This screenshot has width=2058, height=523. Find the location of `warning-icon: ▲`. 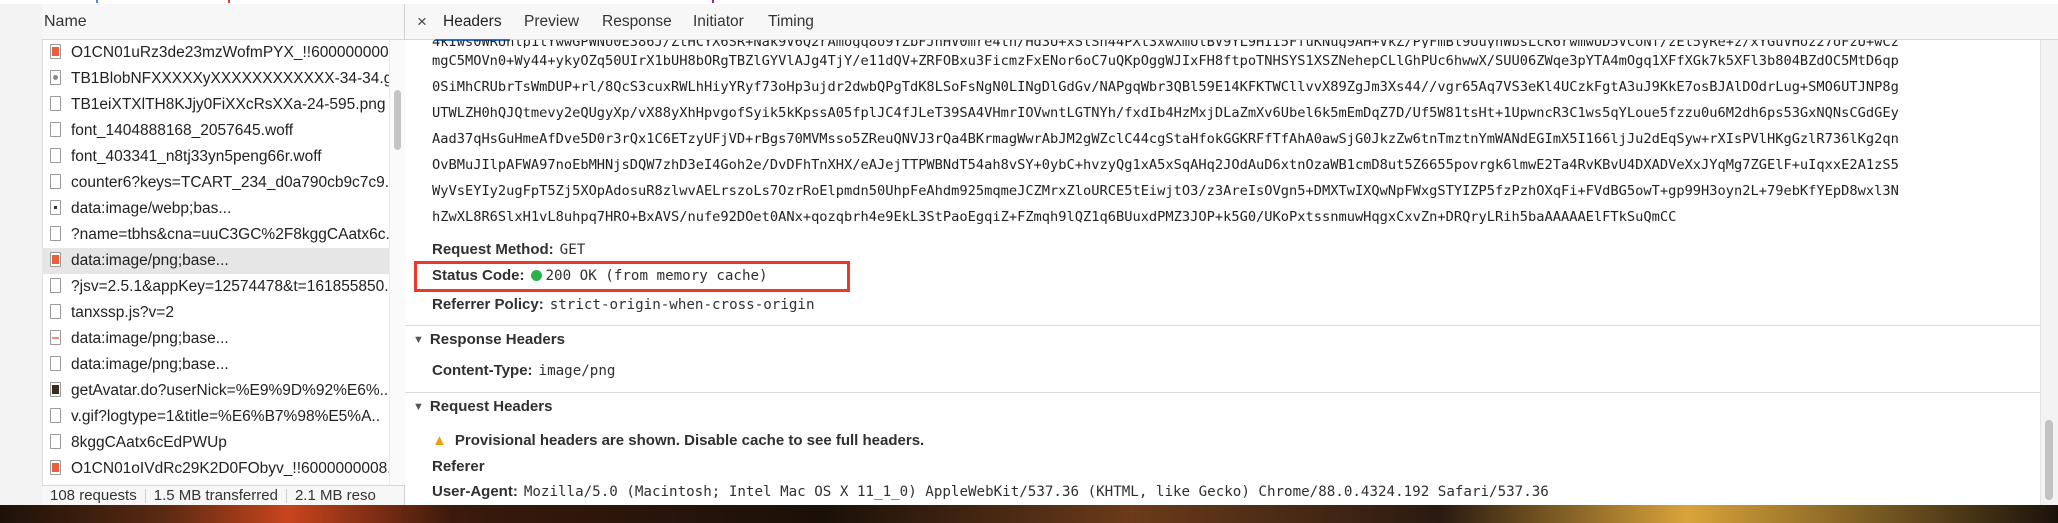

warning-icon: ▲ is located at coordinates (439, 440).